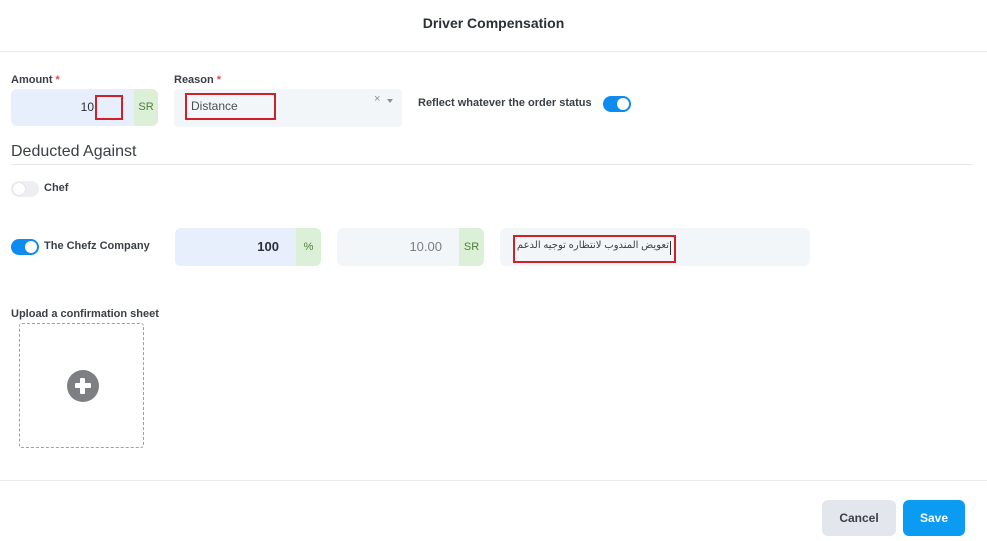 The image size is (987, 541). I want to click on chevron-down-icon, so click(390, 101).